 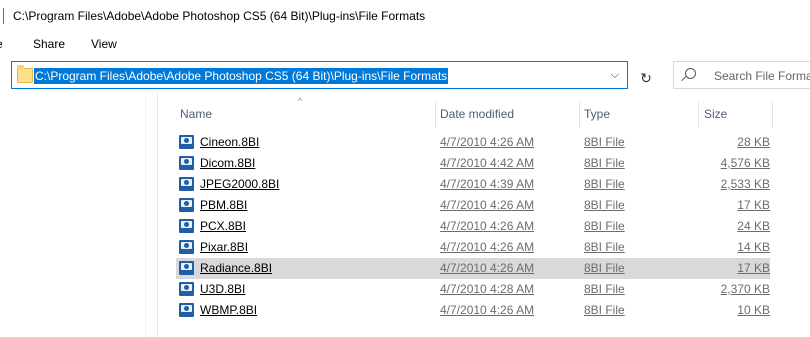 I want to click on sort-ascending-icon: ^, so click(x=300, y=101).